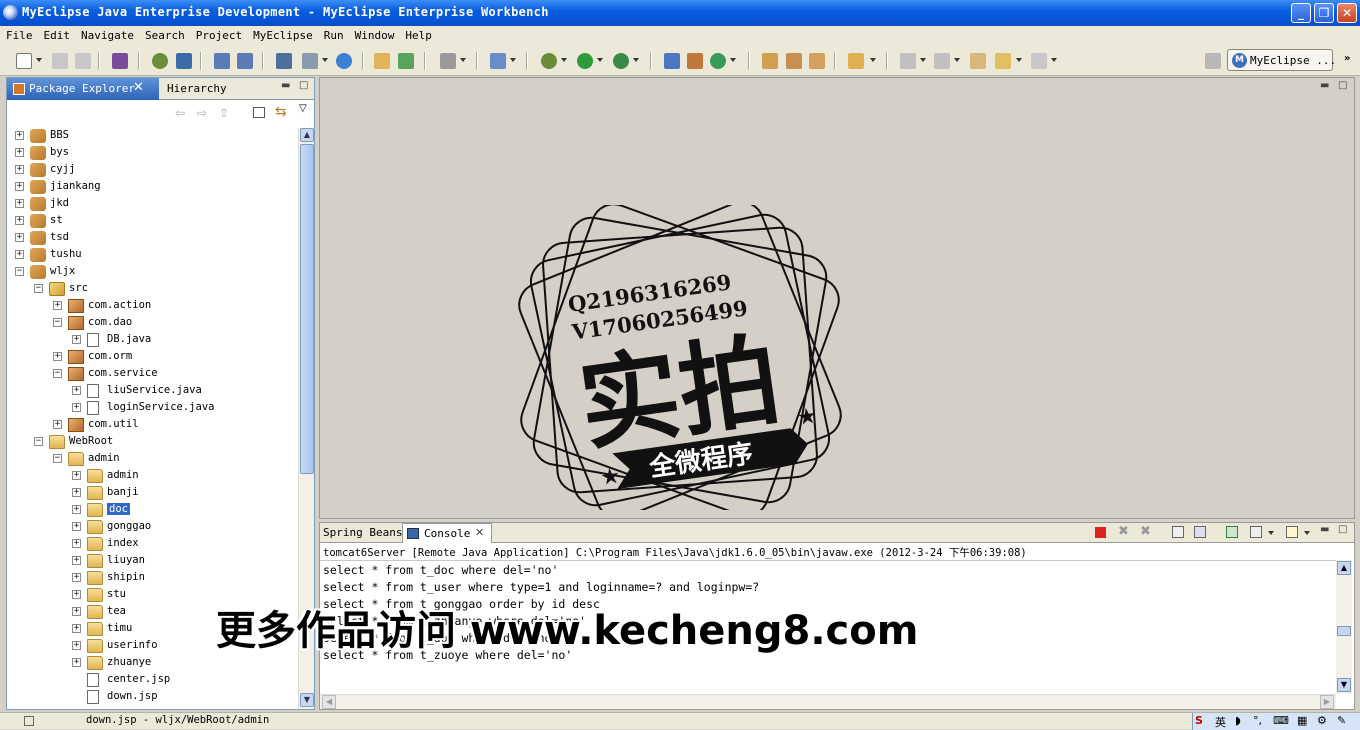  Describe the element at coordinates (152, 255) in the screenshot. I see `tree-row: + tushu` at that location.